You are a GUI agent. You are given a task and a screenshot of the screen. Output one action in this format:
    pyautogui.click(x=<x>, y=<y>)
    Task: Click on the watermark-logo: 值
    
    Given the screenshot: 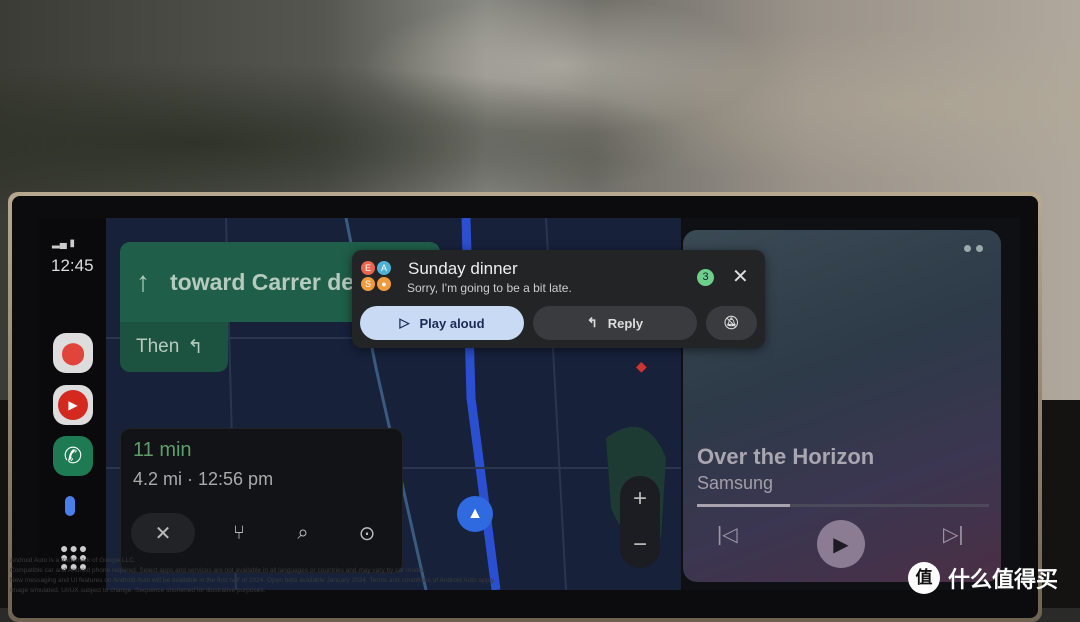 What is the action you would take?
    pyautogui.click(x=924, y=578)
    